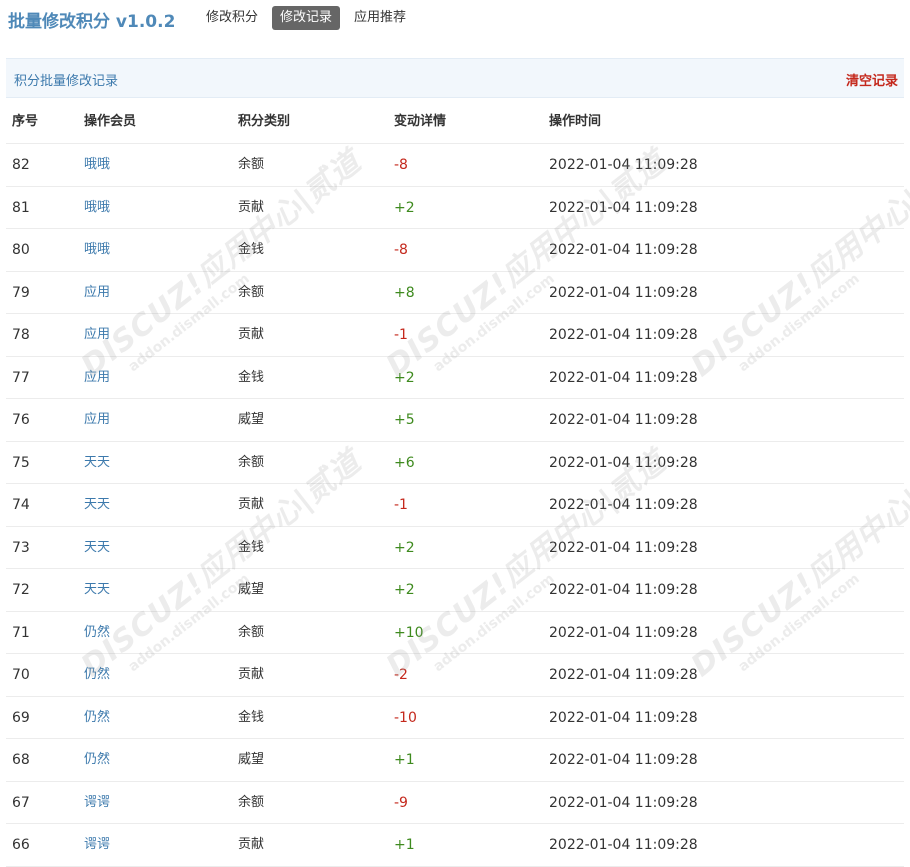 This screenshot has width=910, height=867. Describe the element at coordinates (455, 122) in the screenshot. I see `table-header-row: 序号 操作会员 积分类别 变动详情 操作时间` at that location.